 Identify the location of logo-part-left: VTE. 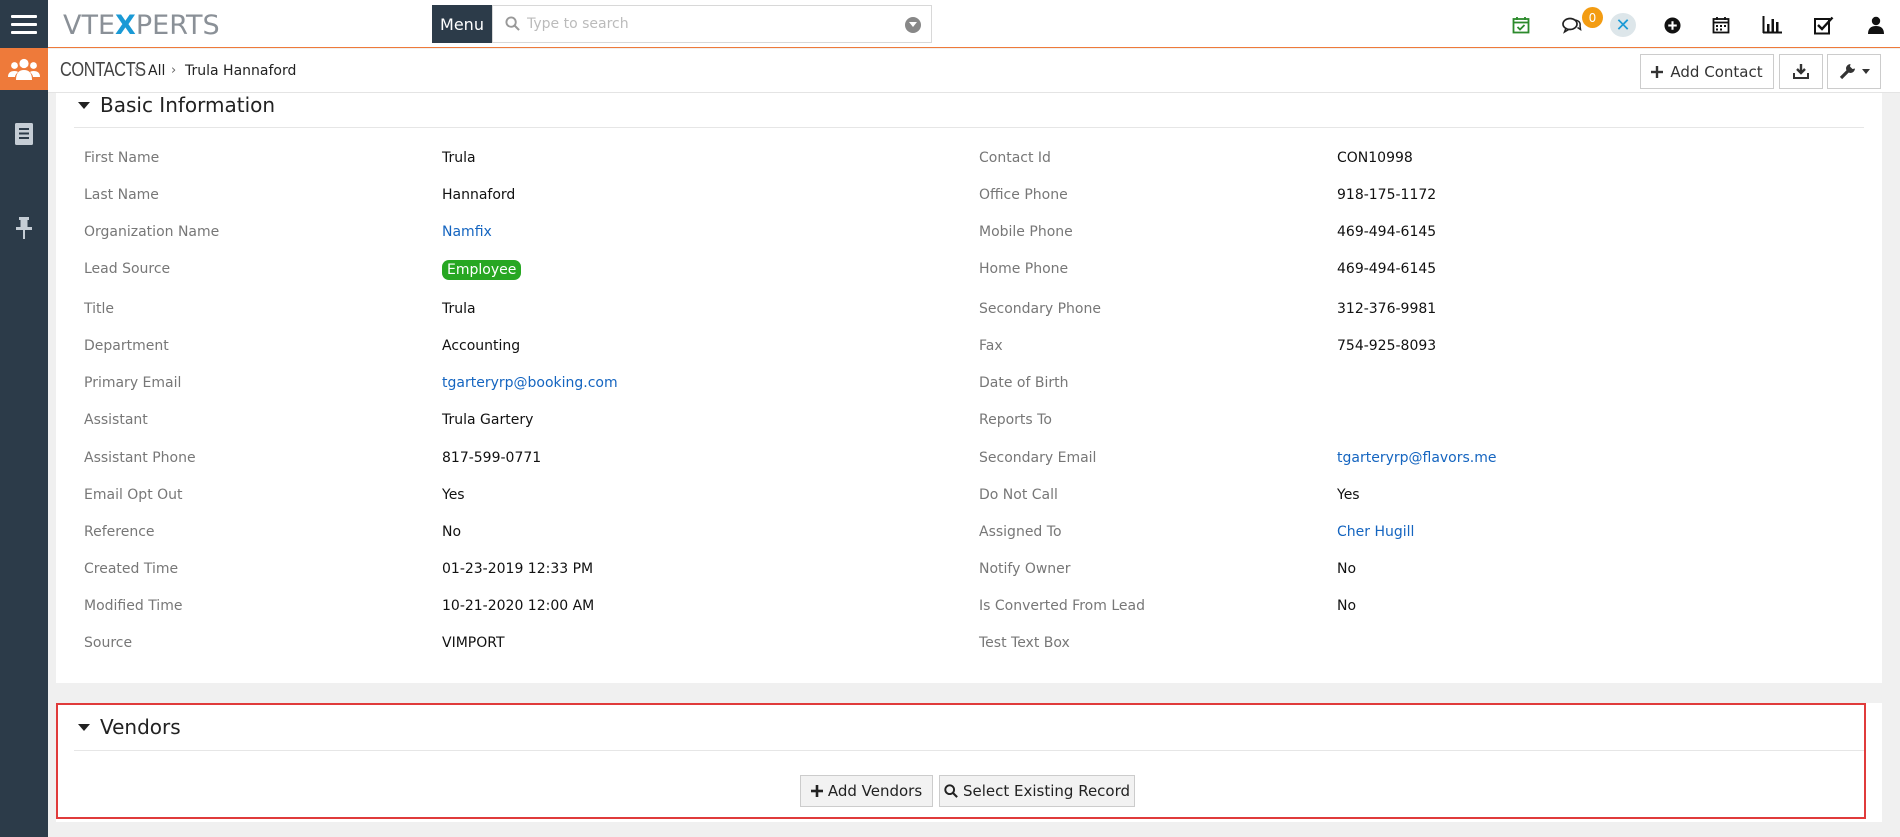
(89, 25).